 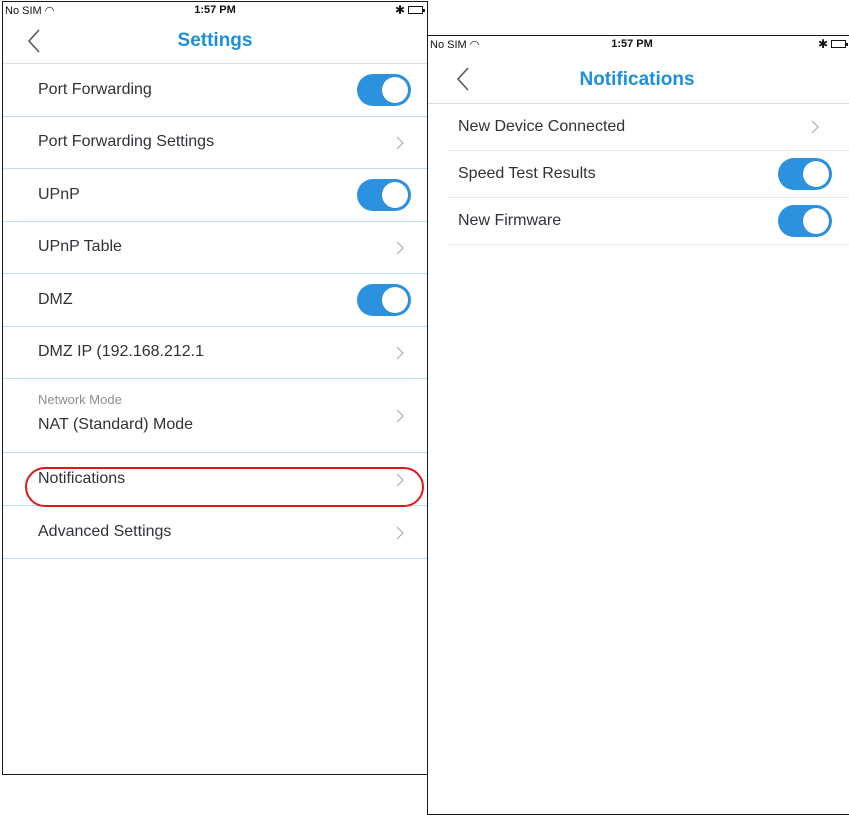 I want to click on advanced-settings-row: Advanced Settings, so click(x=215, y=532).